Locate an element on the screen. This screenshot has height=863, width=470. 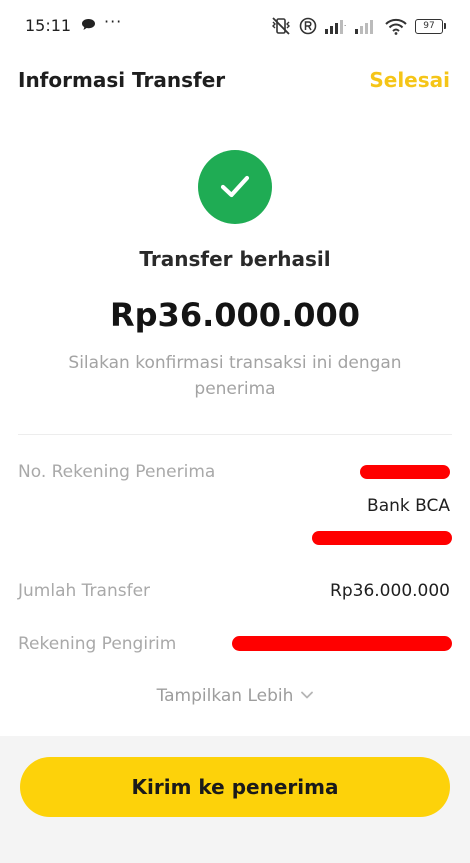
battery-level: 97 is located at coordinates (429, 26).